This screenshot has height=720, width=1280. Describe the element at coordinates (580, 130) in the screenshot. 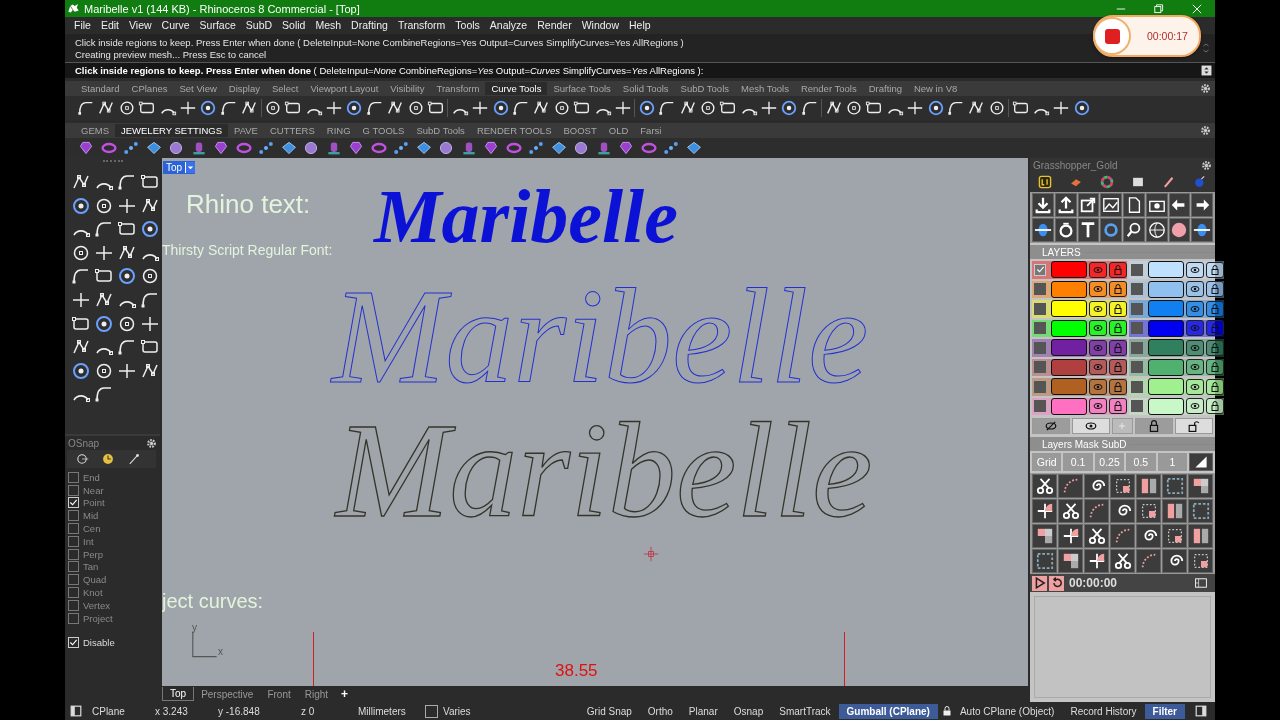

I see `toolbar-tab: BOOST` at that location.